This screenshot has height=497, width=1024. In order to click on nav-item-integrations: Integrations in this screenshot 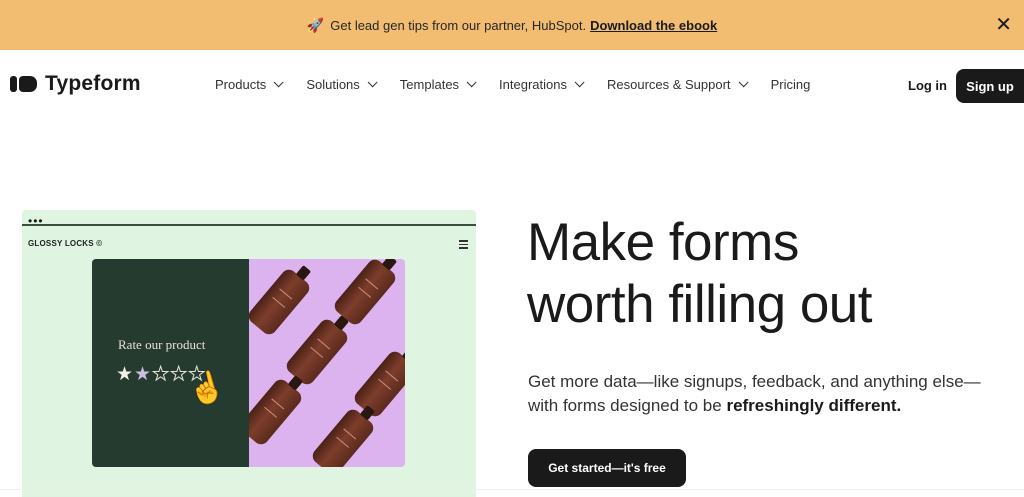, I will do `click(542, 84)`.